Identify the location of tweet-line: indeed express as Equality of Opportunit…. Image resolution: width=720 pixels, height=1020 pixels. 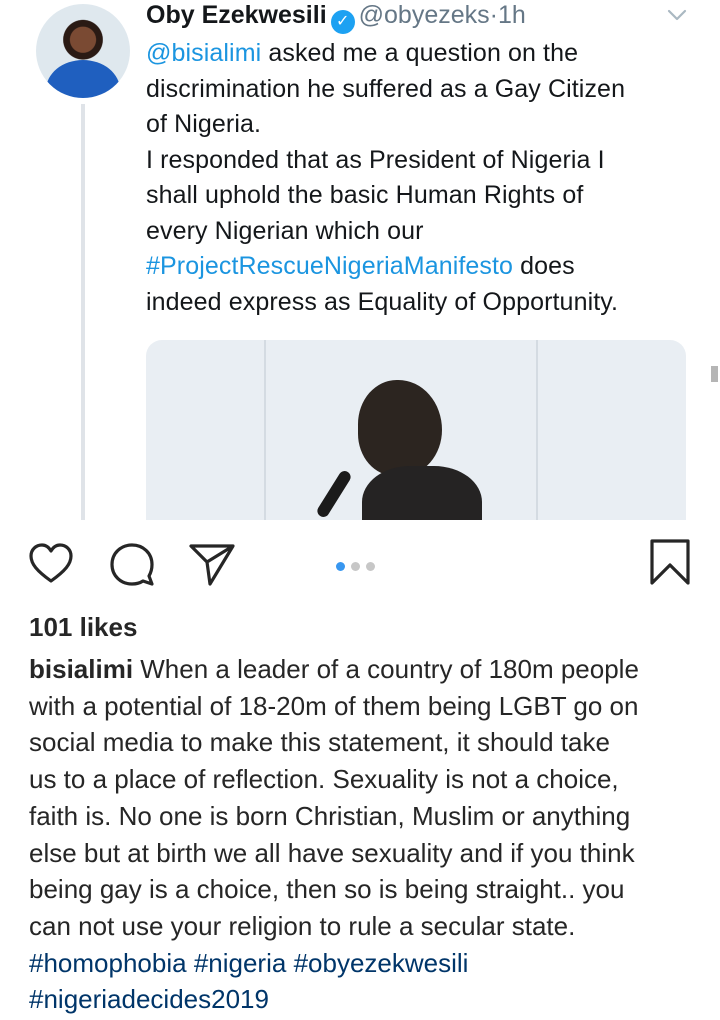
(382, 301).